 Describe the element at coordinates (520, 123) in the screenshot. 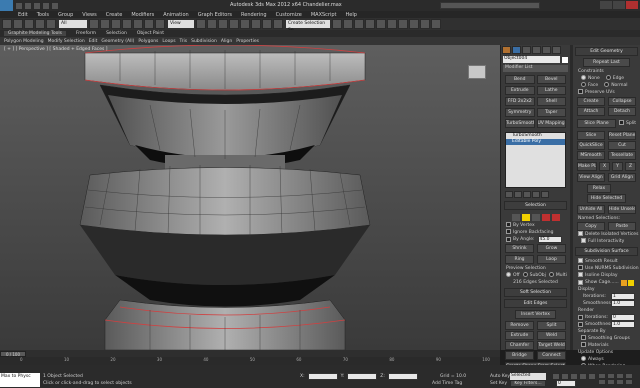

I see `turbosmooth-button: TurboSmooth` at that location.